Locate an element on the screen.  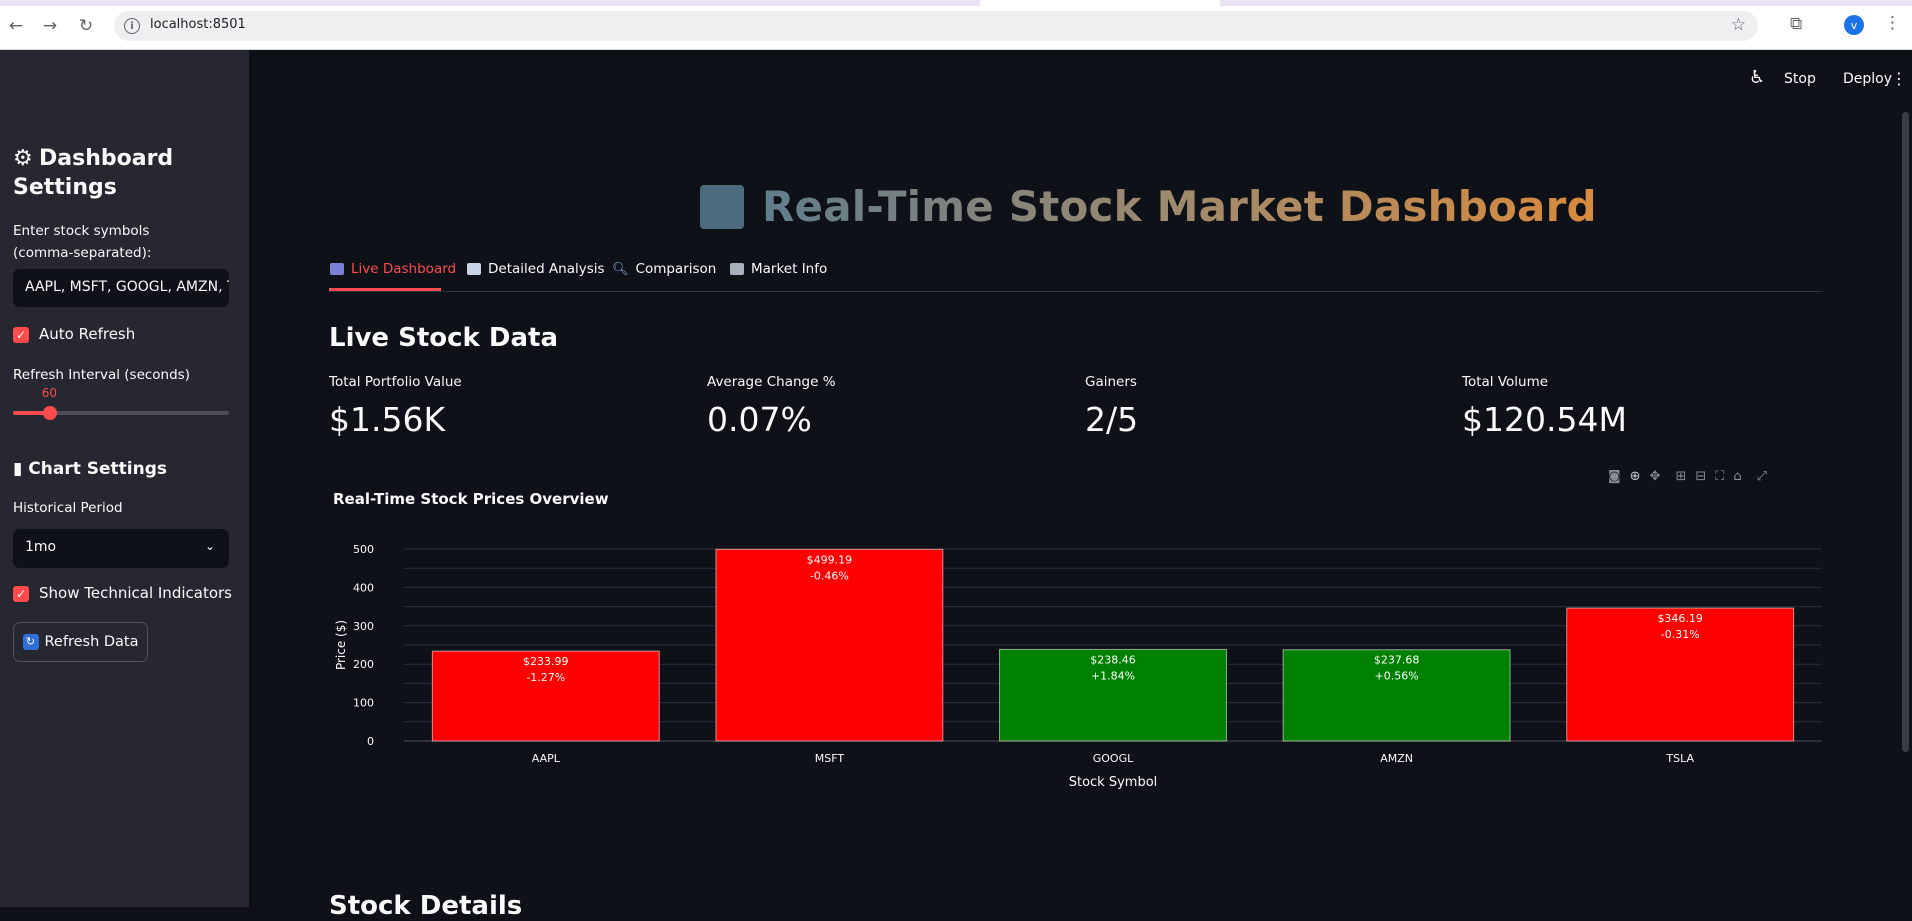
app-toolbar: ♿ Stop Deploy ⋮ is located at coordinates (1802, 80).